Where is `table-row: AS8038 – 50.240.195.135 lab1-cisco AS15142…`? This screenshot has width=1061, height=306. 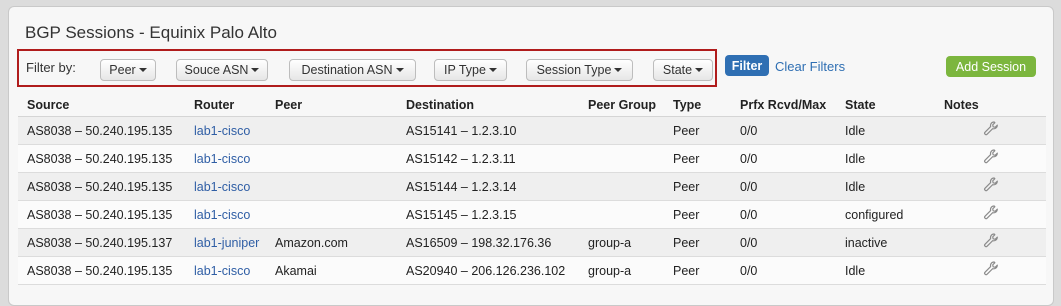 table-row: AS8038 – 50.240.195.135 lab1-cisco AS15142… is located at coordinates (532, 158).